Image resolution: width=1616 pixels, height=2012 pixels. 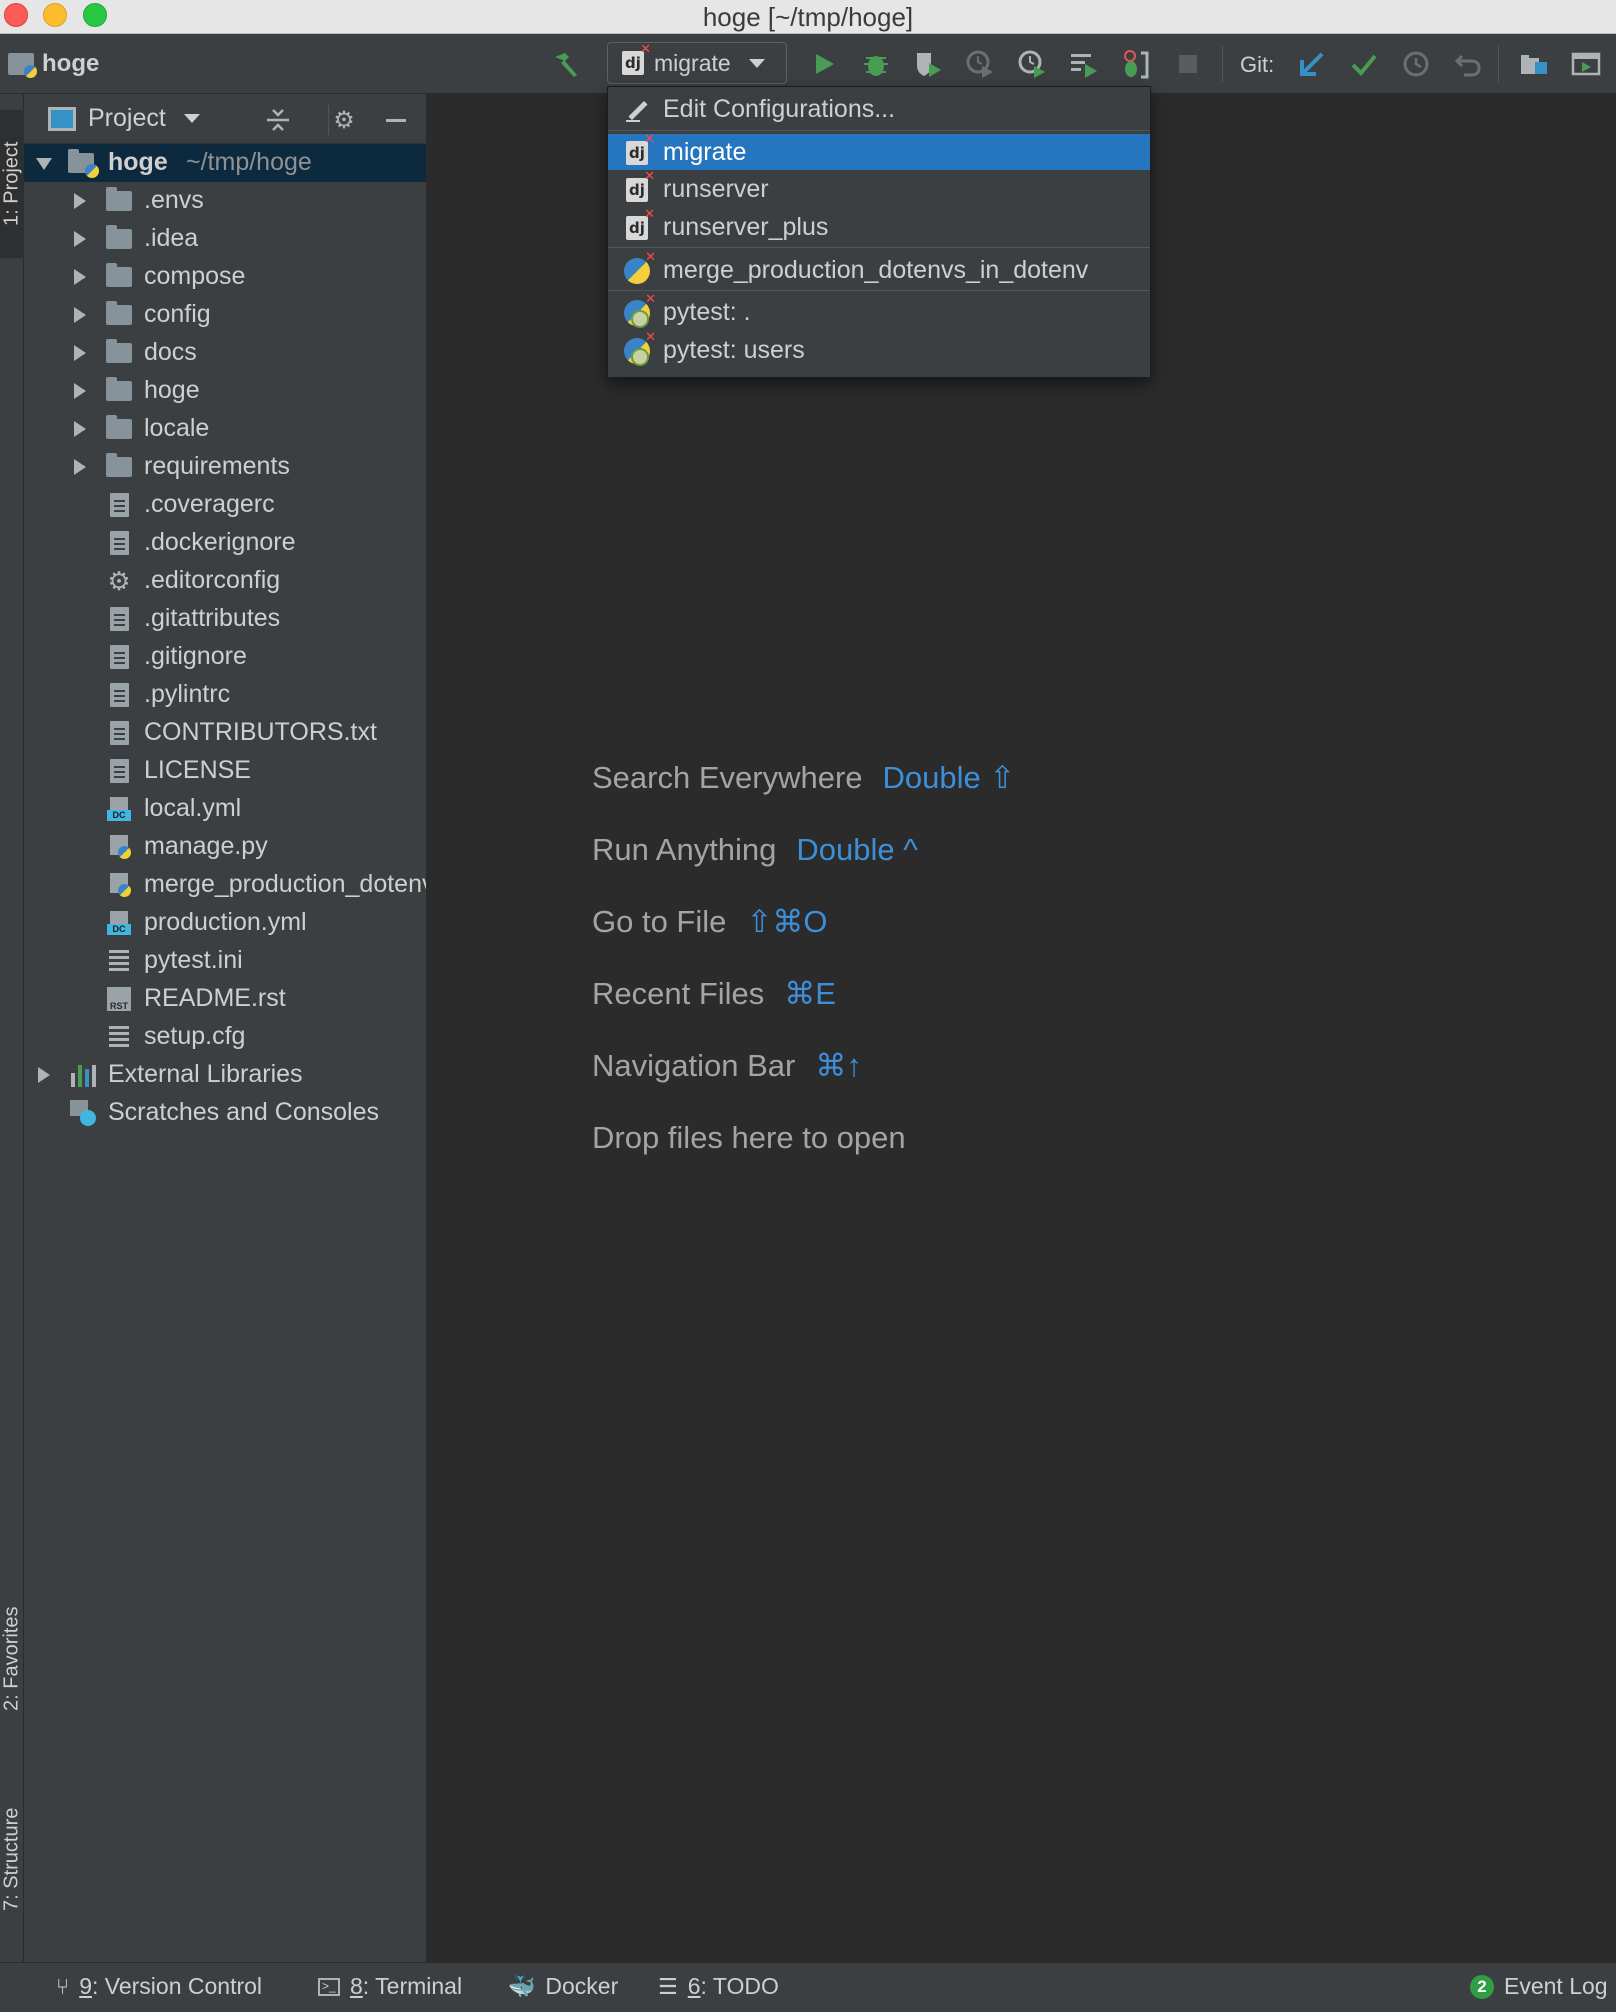 I want to click on tree-item-label: LICENSE, so click(x=197, y=770).